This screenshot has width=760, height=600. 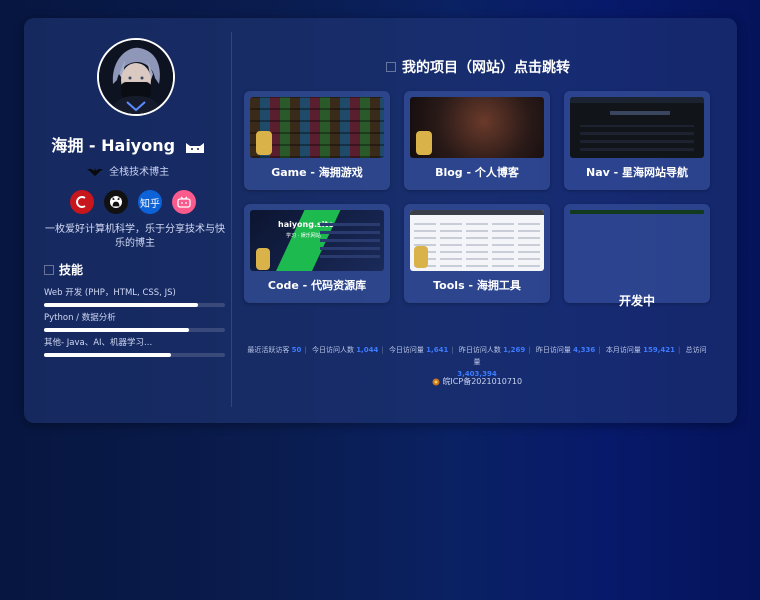 I want to click on csdn-icon, so click(x=82, y=202).